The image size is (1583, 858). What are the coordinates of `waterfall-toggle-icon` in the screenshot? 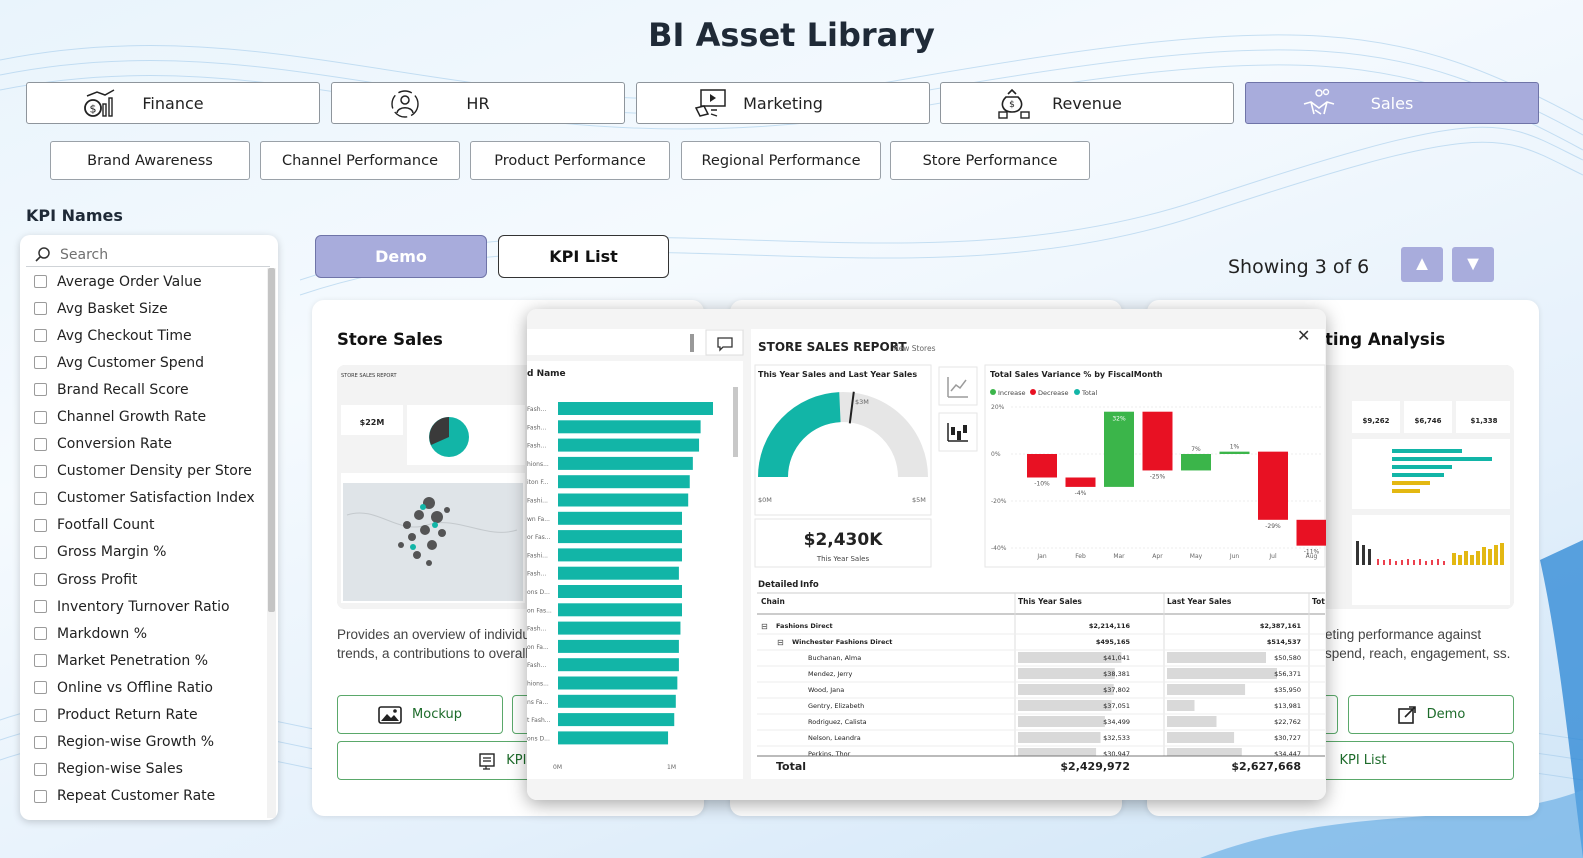 It's located at (958, 432).